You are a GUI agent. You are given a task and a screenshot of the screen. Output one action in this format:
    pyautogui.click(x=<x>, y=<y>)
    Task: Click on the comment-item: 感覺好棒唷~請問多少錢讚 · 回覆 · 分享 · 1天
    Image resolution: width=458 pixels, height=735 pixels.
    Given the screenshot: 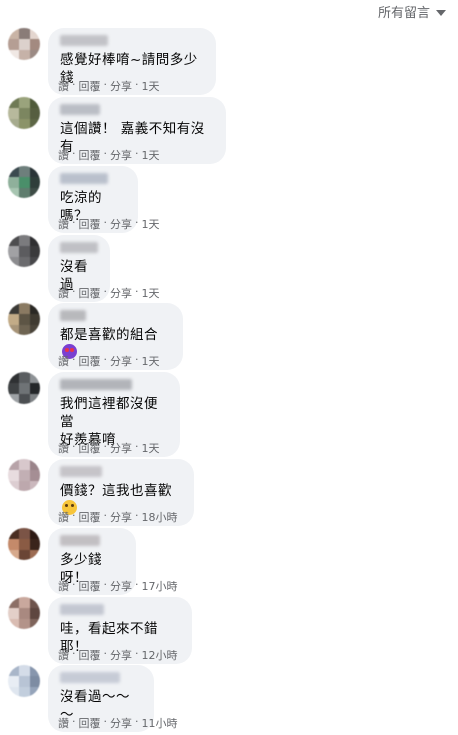 What is the action you would take?
    pyautogui.click(x=228, y=61)
    